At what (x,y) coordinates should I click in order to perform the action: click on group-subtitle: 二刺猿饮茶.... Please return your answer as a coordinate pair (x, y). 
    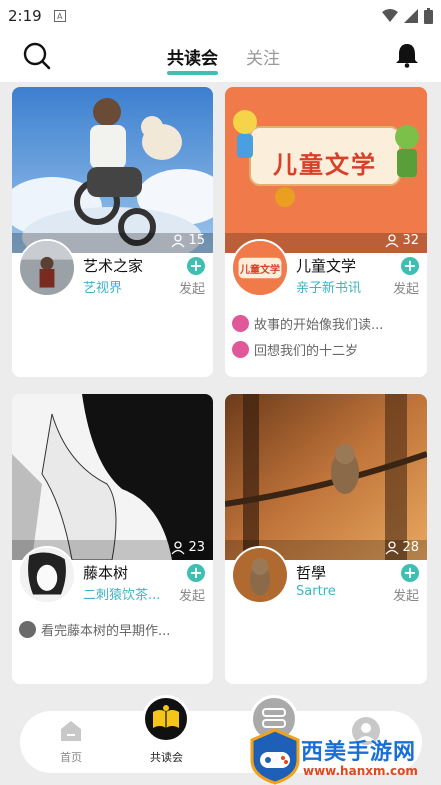
    Looking at the image, I should click on (126, 593).